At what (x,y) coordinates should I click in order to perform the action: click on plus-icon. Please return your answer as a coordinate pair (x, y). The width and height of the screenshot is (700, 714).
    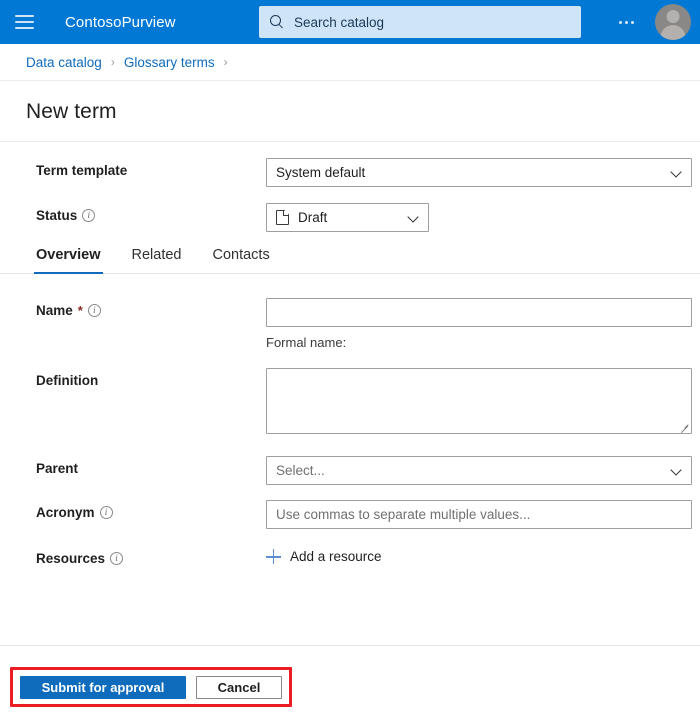
    Looking at the image, I should click on (273, 556).